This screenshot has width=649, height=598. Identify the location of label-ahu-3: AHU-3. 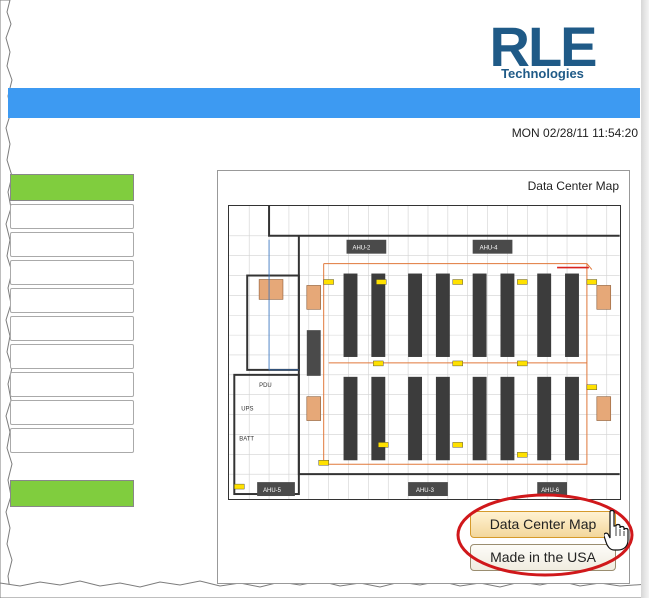
(425, 491).